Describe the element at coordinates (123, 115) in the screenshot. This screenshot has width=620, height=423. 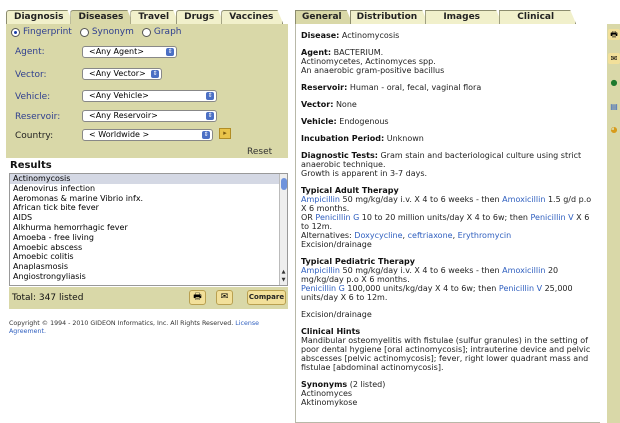
I see `reservoir-value: <Any Reservoir>` at that location.